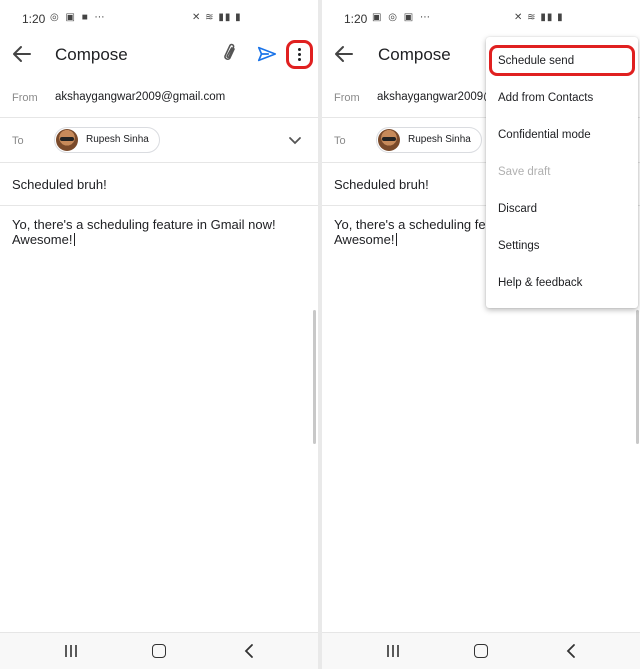 The width and height of the screenshot is (640, 669). Describe the element at coordinates (562, 246) in the screenshot. I see `menu-item-settings: Settings` at that location.